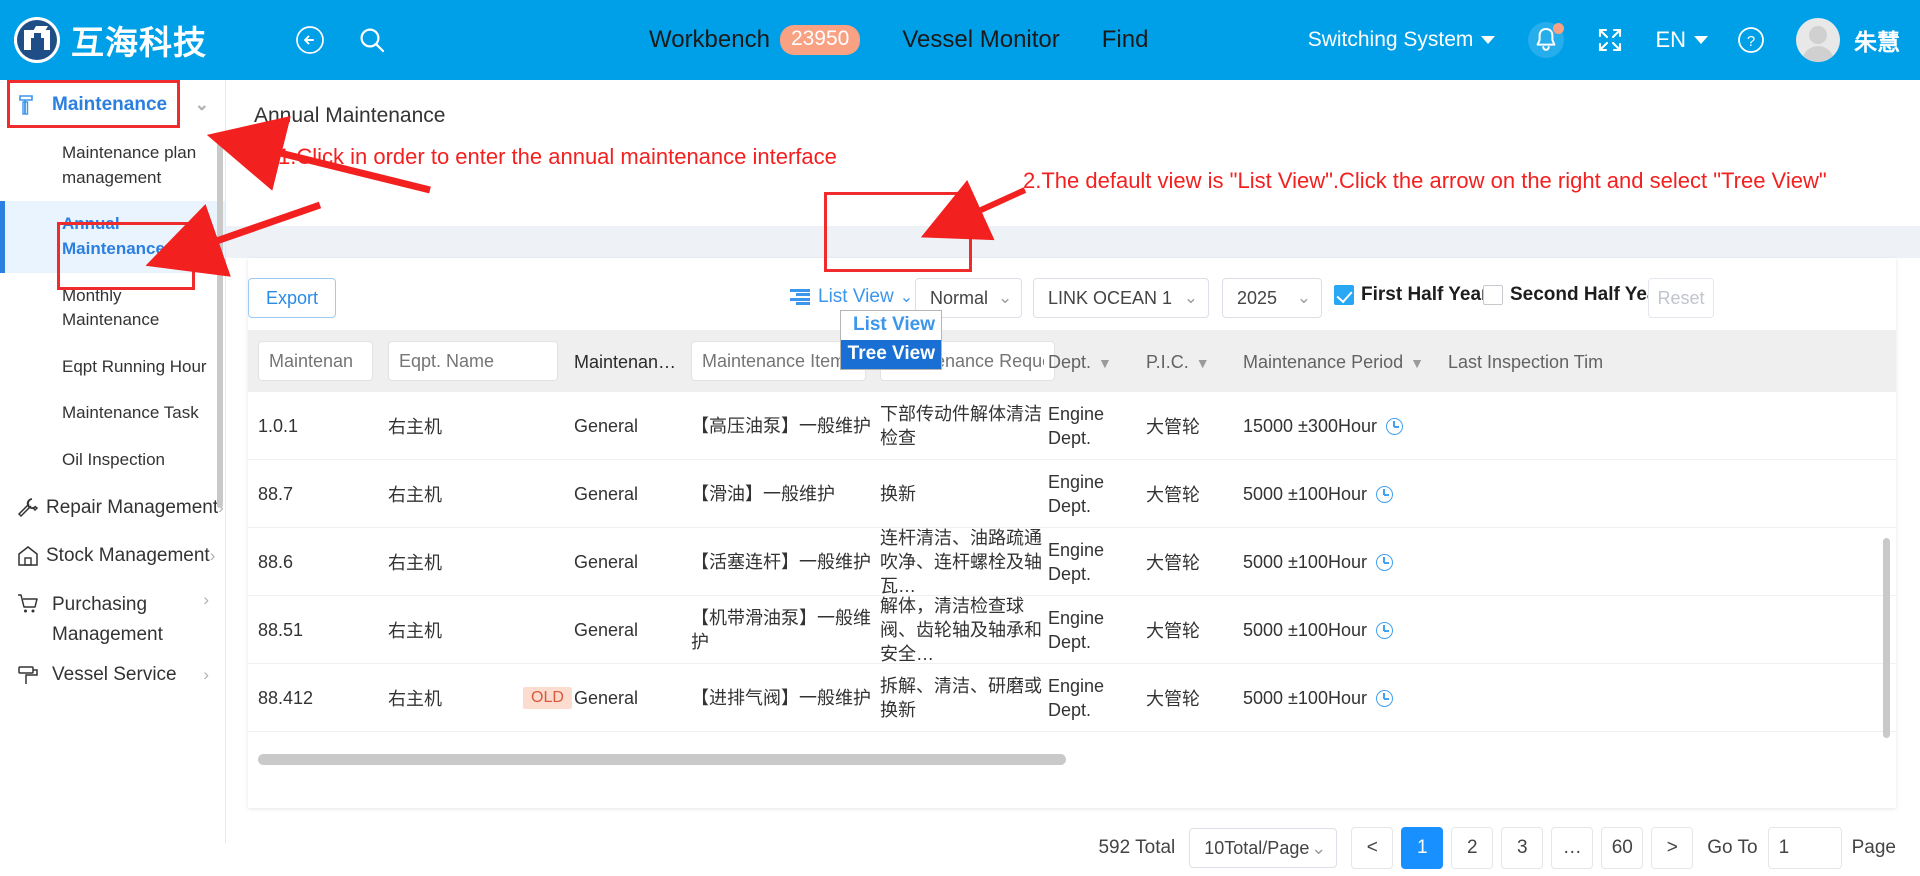  I want to click on list-view-icon, so click(800, 297).